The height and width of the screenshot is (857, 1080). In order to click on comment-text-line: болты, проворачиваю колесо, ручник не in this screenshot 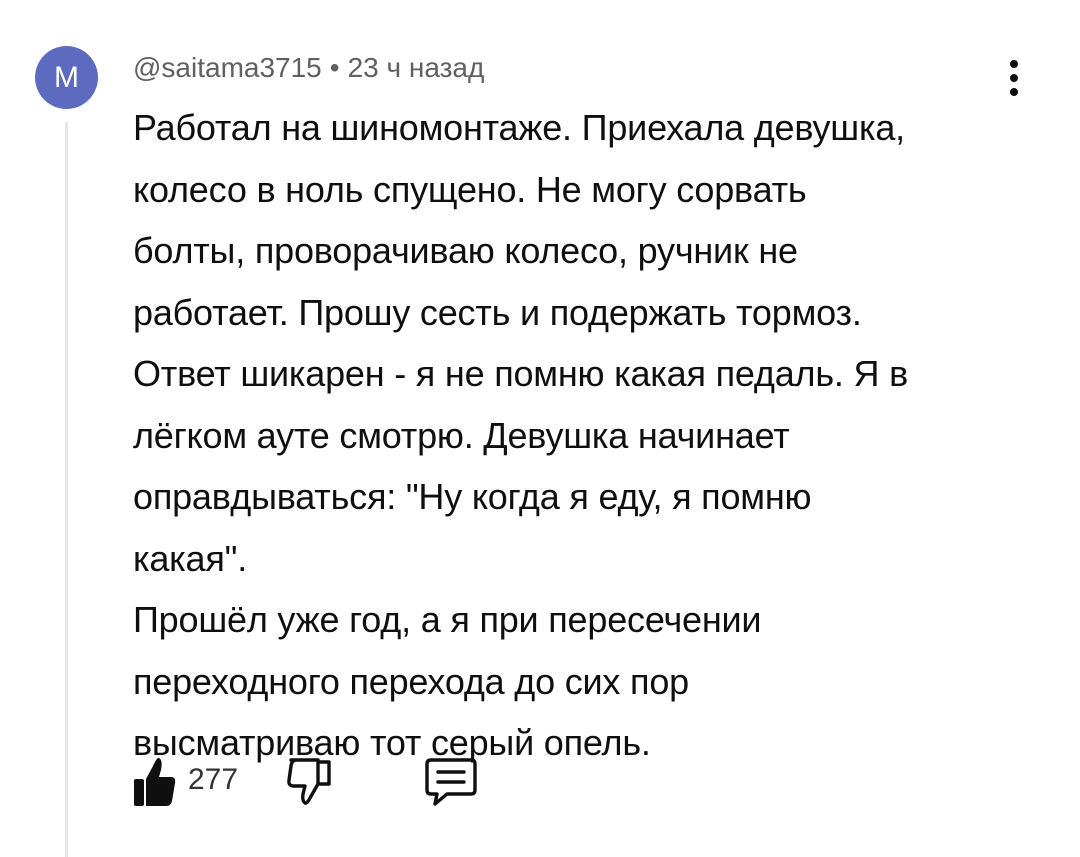, I will do `click(465, 250)`.